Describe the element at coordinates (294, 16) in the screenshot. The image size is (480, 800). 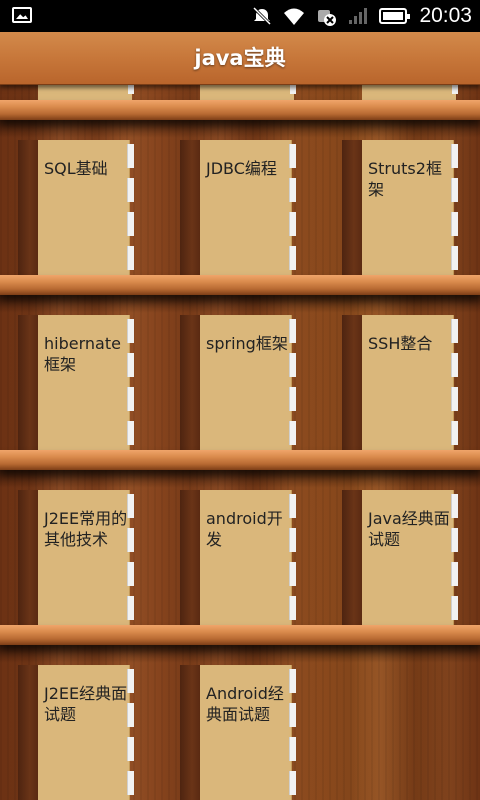
I see `wifi-icon` at that location.